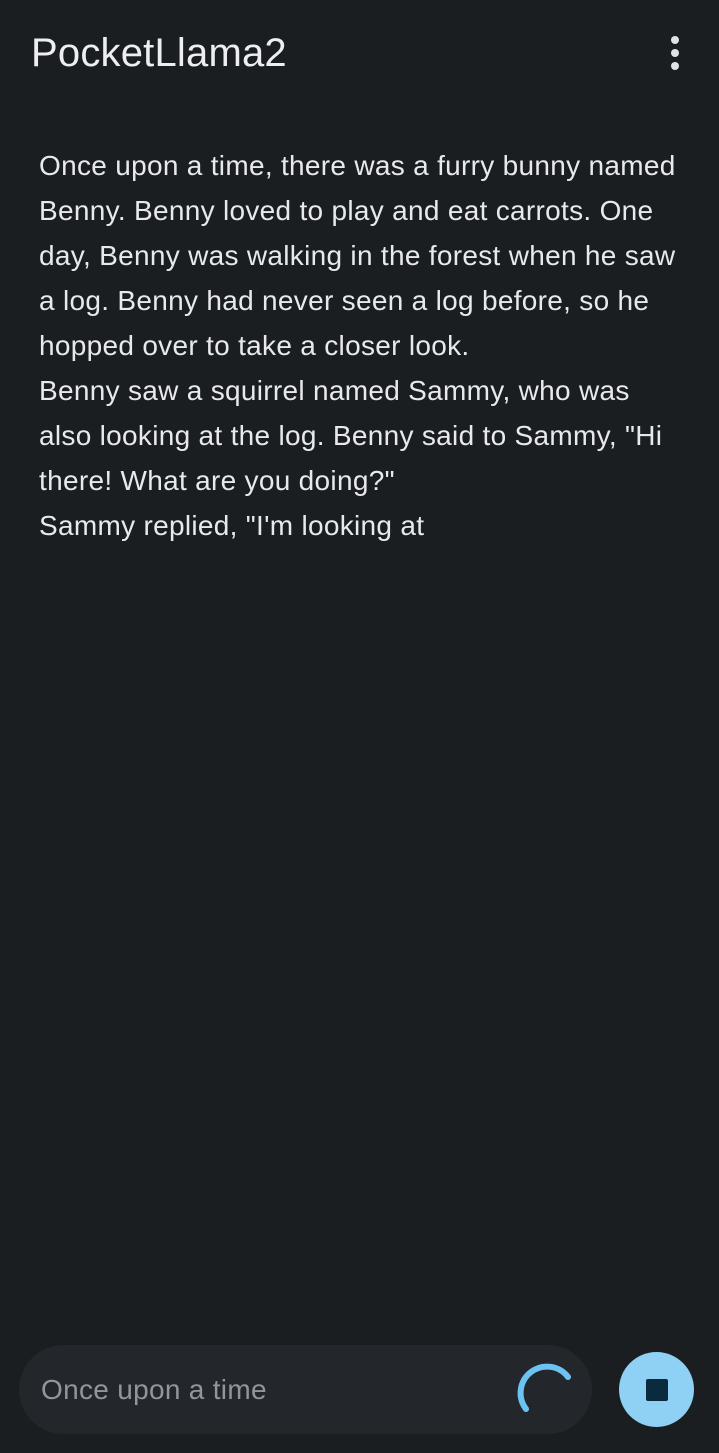 The image size is (719, 1453). I want to click on prompt-input, so click(271, 1389).